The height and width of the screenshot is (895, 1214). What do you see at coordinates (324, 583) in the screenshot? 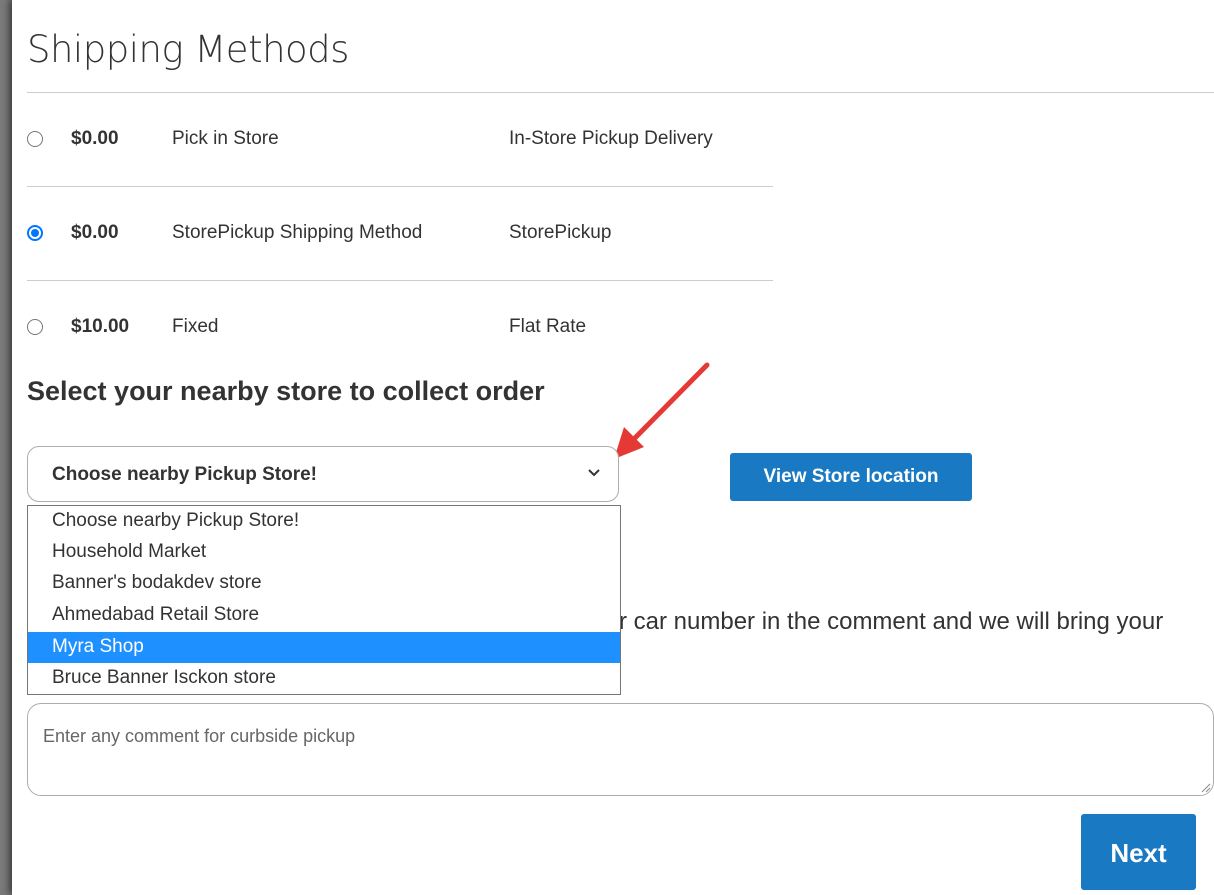
I see `dropdown-option: Banner's bodakdev store` at bounding box center [324, 583].